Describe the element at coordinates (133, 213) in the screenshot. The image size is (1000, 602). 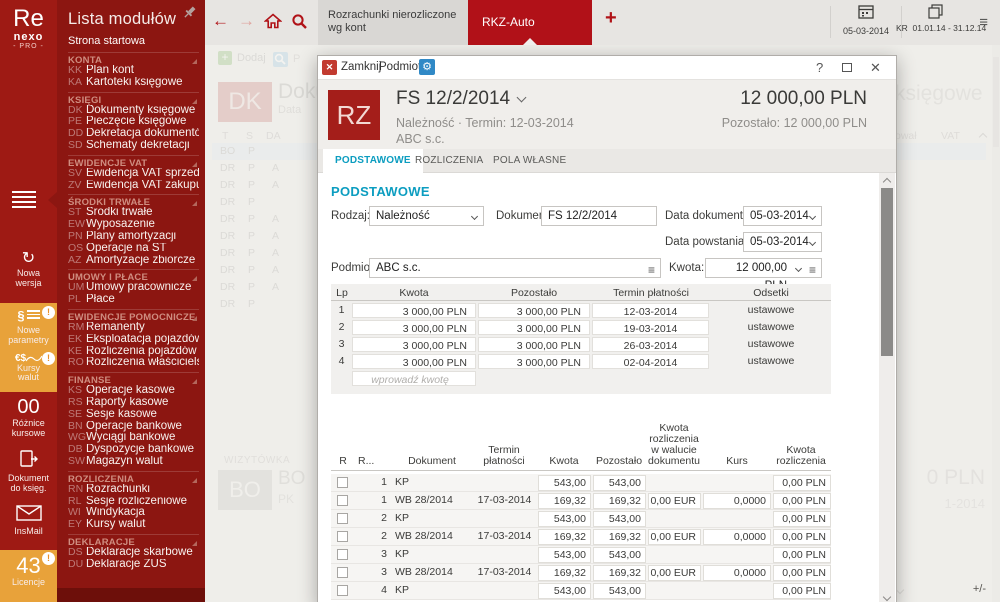
I see `sidebar-item: ST Środki trwałe` at that location.